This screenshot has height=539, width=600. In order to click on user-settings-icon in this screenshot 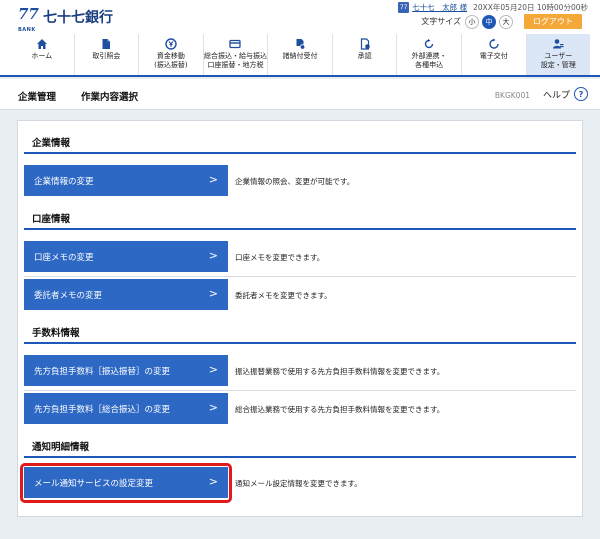, I will do `click(558, 43)`.